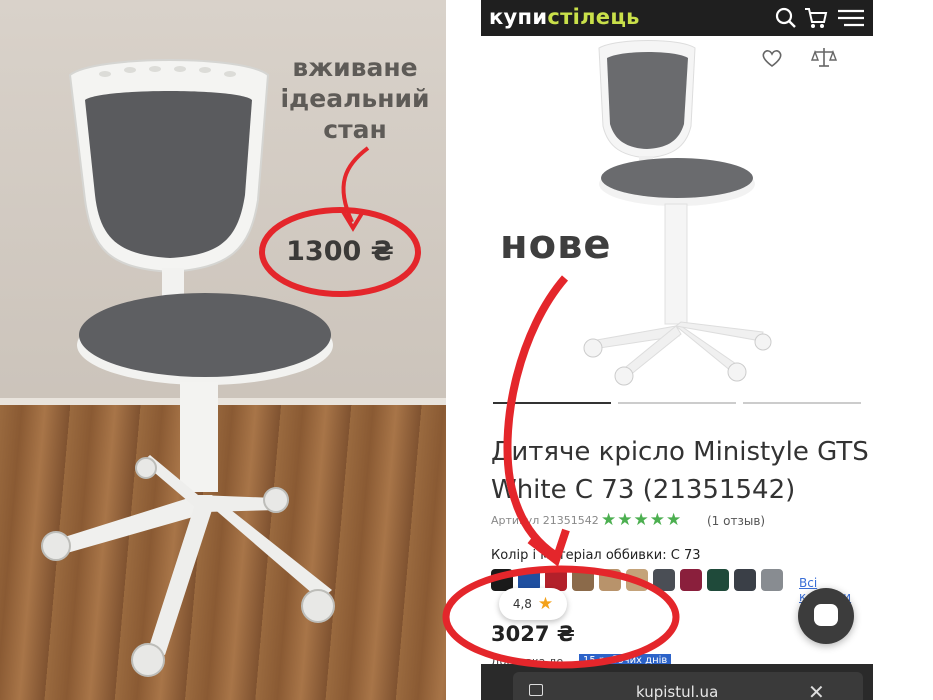 The width and height of the screenshot is (933, 700). I want to click on new-label: нове, so click(556, 245).